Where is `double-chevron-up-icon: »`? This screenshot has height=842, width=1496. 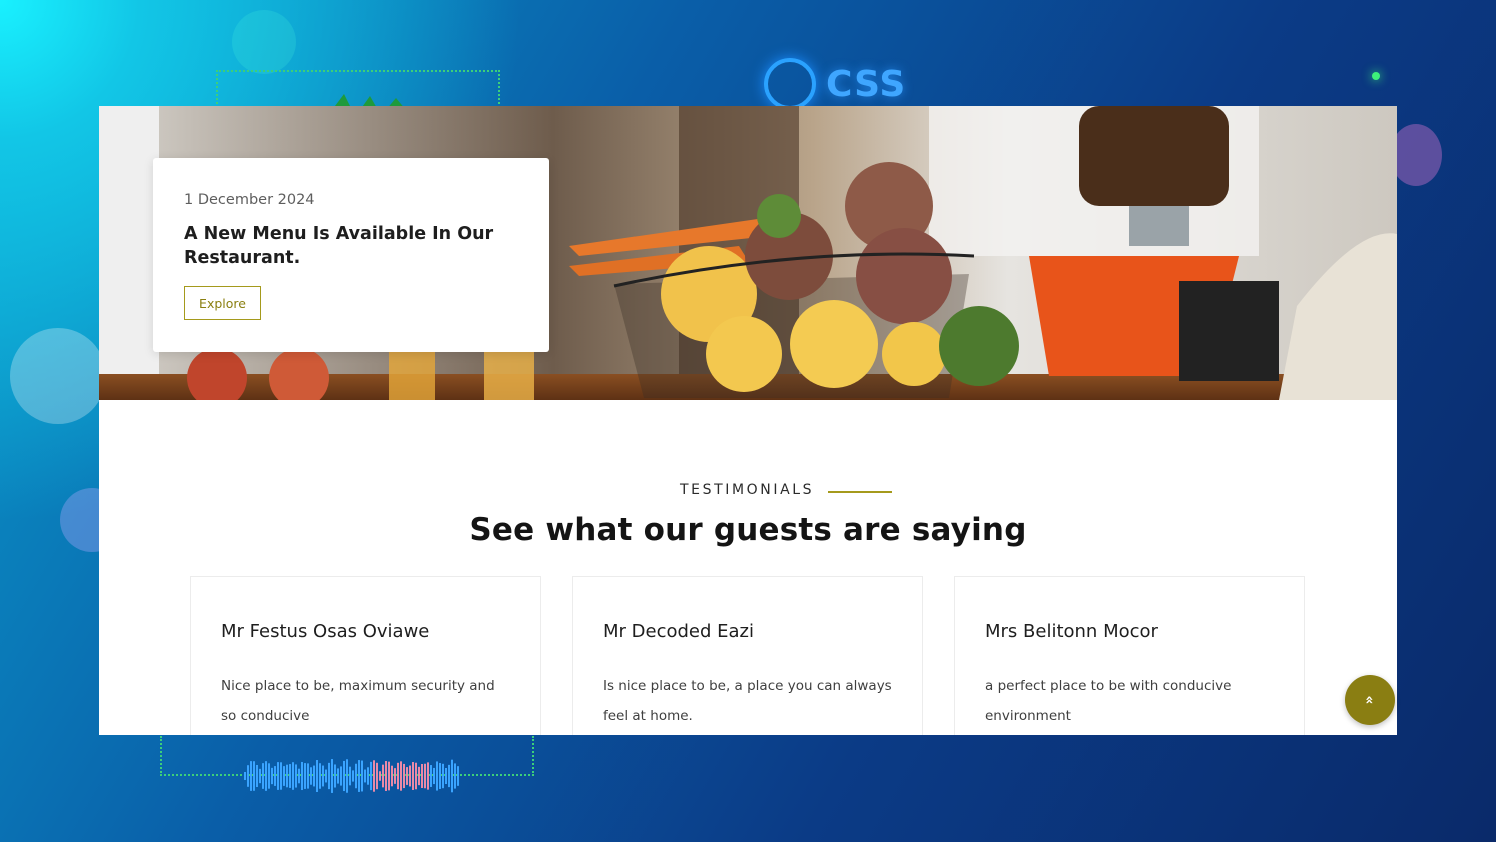 double-chevron-up-icon: » is located at coordinates (1369, 700).